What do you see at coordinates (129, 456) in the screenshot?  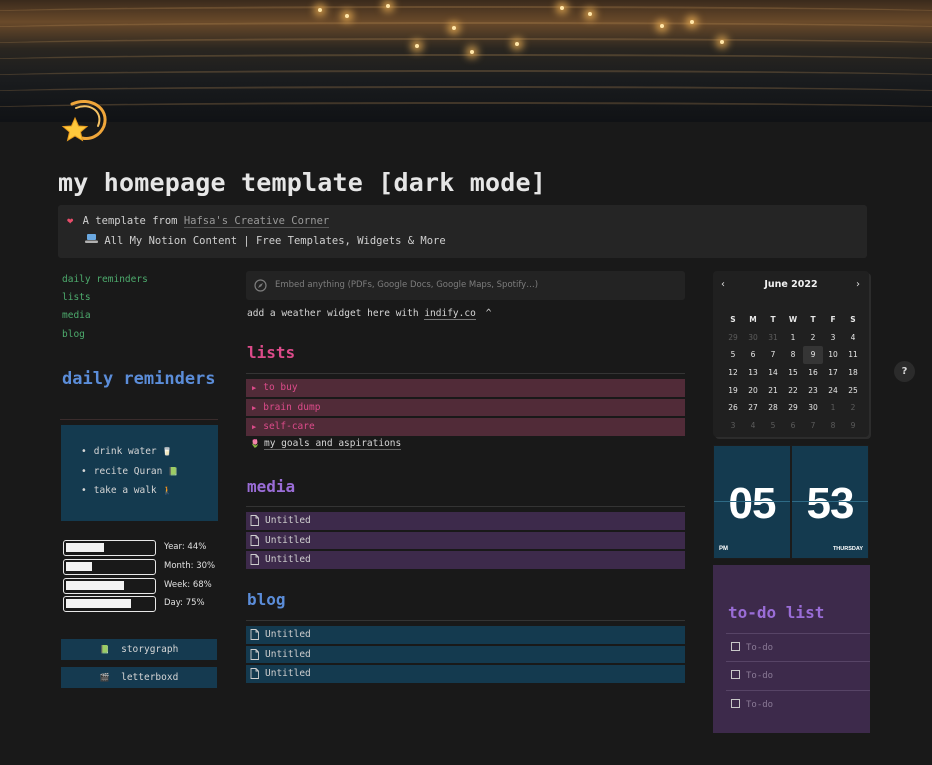 I see `reminder-item: drink water 🥛` at bounding box center [129, 456].